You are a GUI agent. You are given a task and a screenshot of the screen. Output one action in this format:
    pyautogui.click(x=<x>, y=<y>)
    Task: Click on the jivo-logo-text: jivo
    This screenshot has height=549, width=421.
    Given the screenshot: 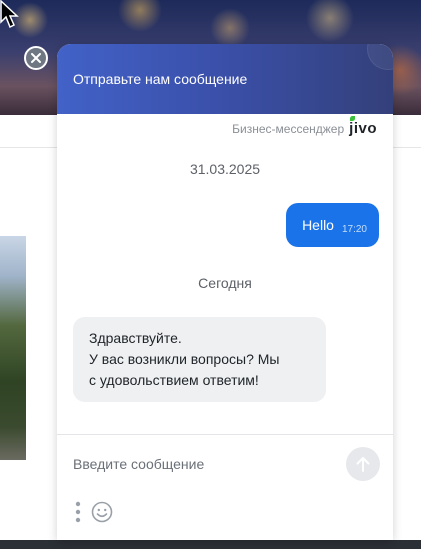 What is the action you would take?
    pyautogui.click(x=363, y=128)
    